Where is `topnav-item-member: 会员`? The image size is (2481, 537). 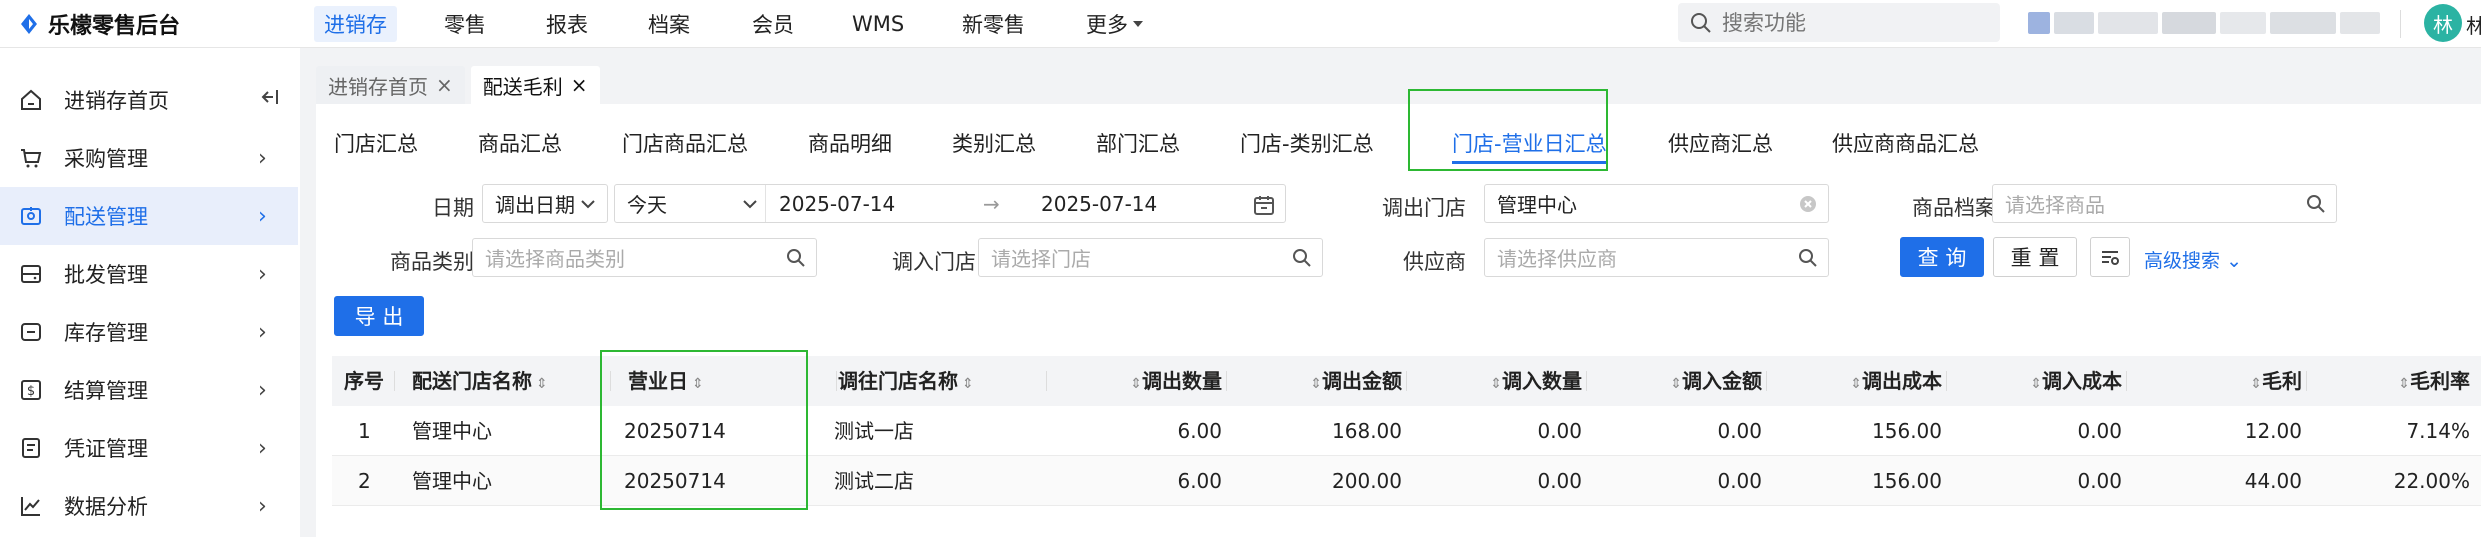
topnav-item-member: 会员 is located at coordinates (773, 24).